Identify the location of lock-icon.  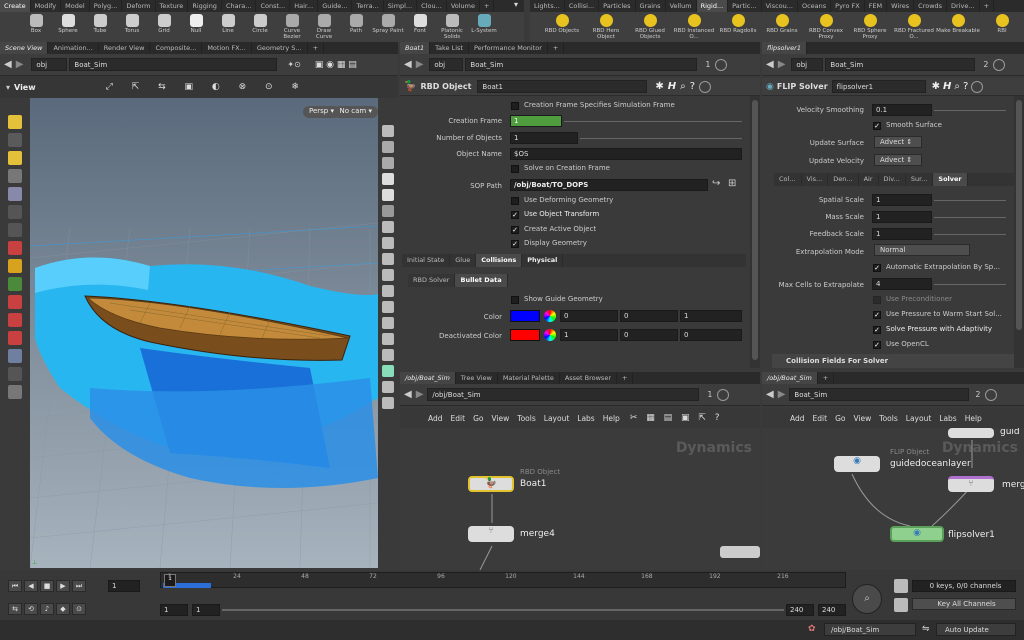
(15, 194).